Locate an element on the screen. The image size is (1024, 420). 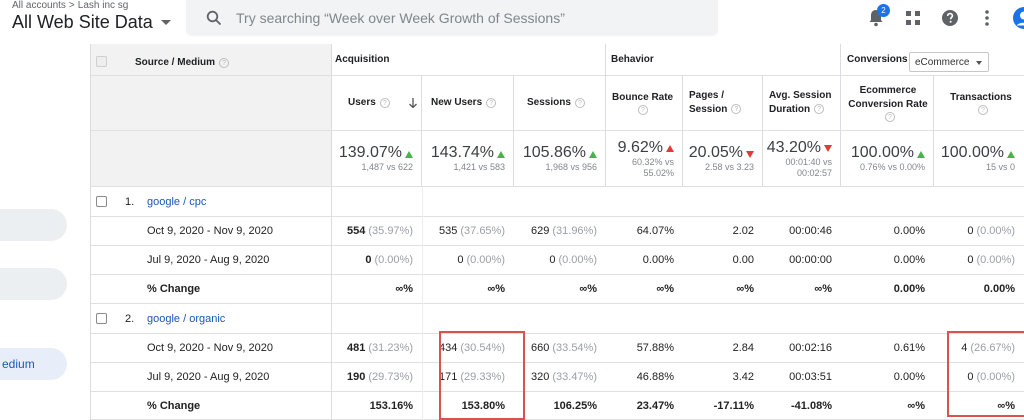
value: 660 is located at coordinates (540, 348).